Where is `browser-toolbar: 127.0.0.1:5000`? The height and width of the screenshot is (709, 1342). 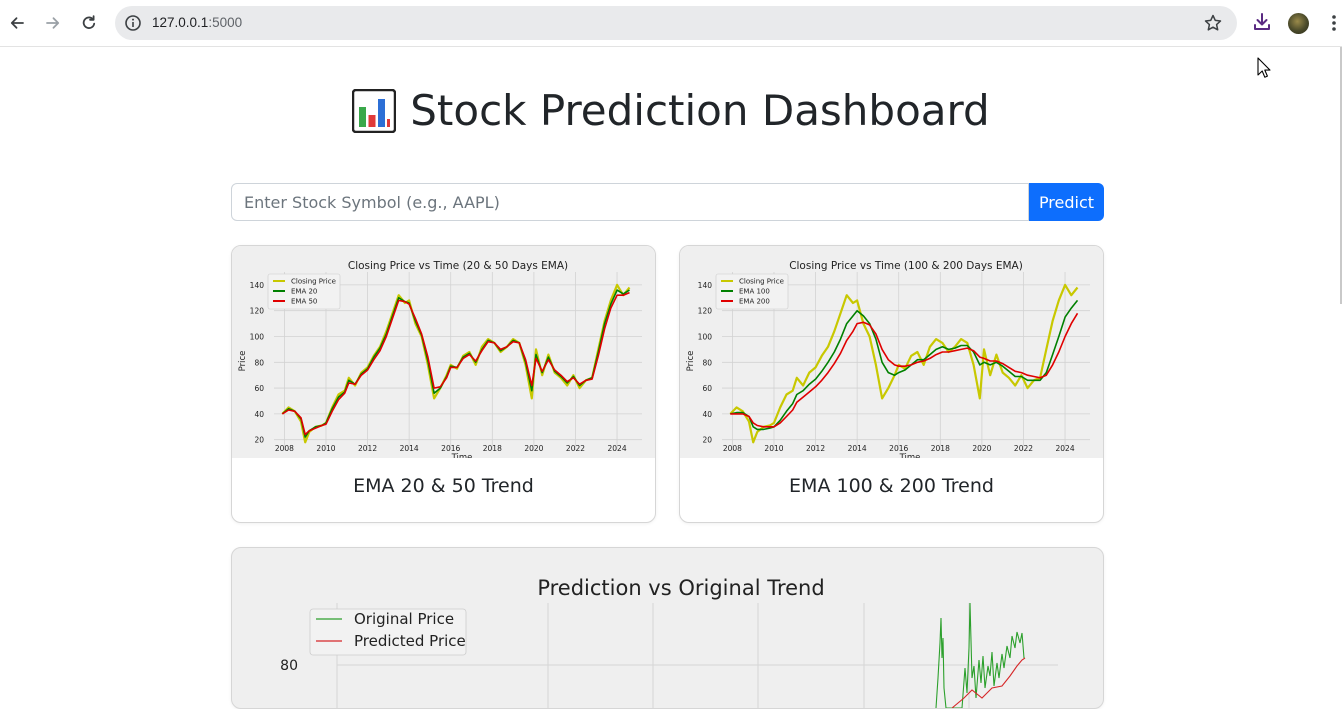 browser-toolbar: 127.0.0.1:5000 is located at coordinates (671, 23).